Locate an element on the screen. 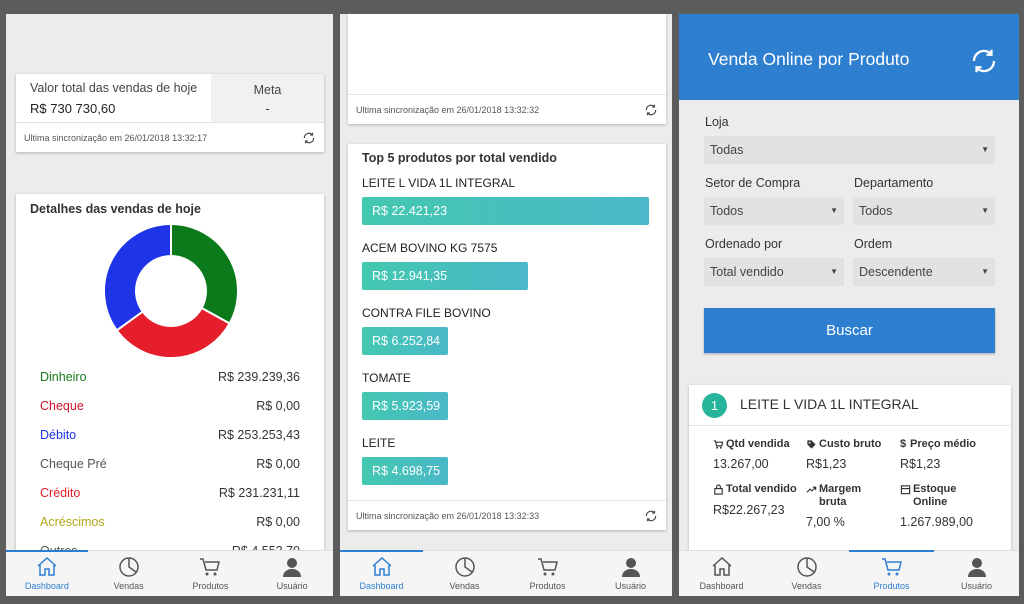 The image size is (1024, 604). sales-donut-chart is located at coordinates (171, 290).